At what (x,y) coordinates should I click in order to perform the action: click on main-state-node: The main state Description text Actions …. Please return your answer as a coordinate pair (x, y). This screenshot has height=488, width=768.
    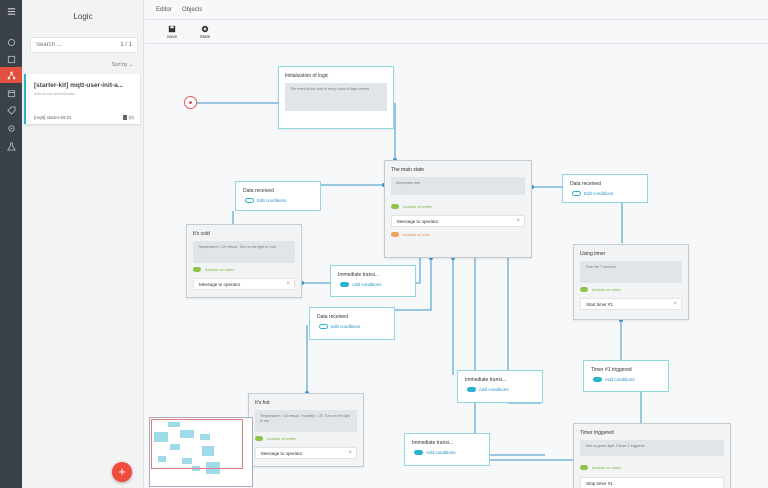
    Looking at the image, I should click on (458, 209).